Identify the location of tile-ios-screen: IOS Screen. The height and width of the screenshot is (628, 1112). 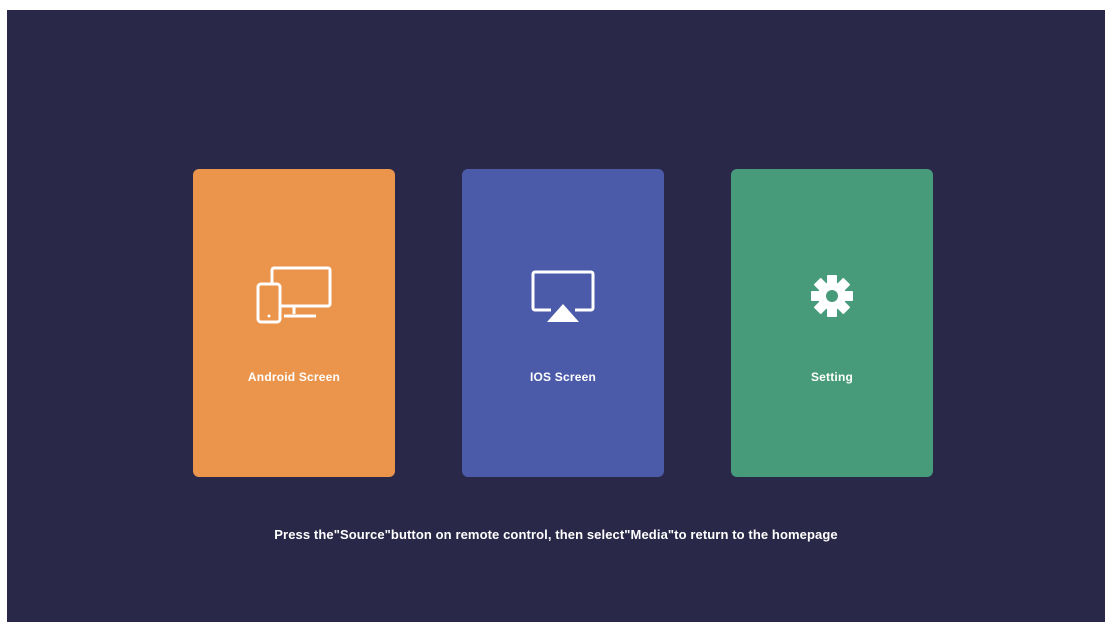
(563, 323).